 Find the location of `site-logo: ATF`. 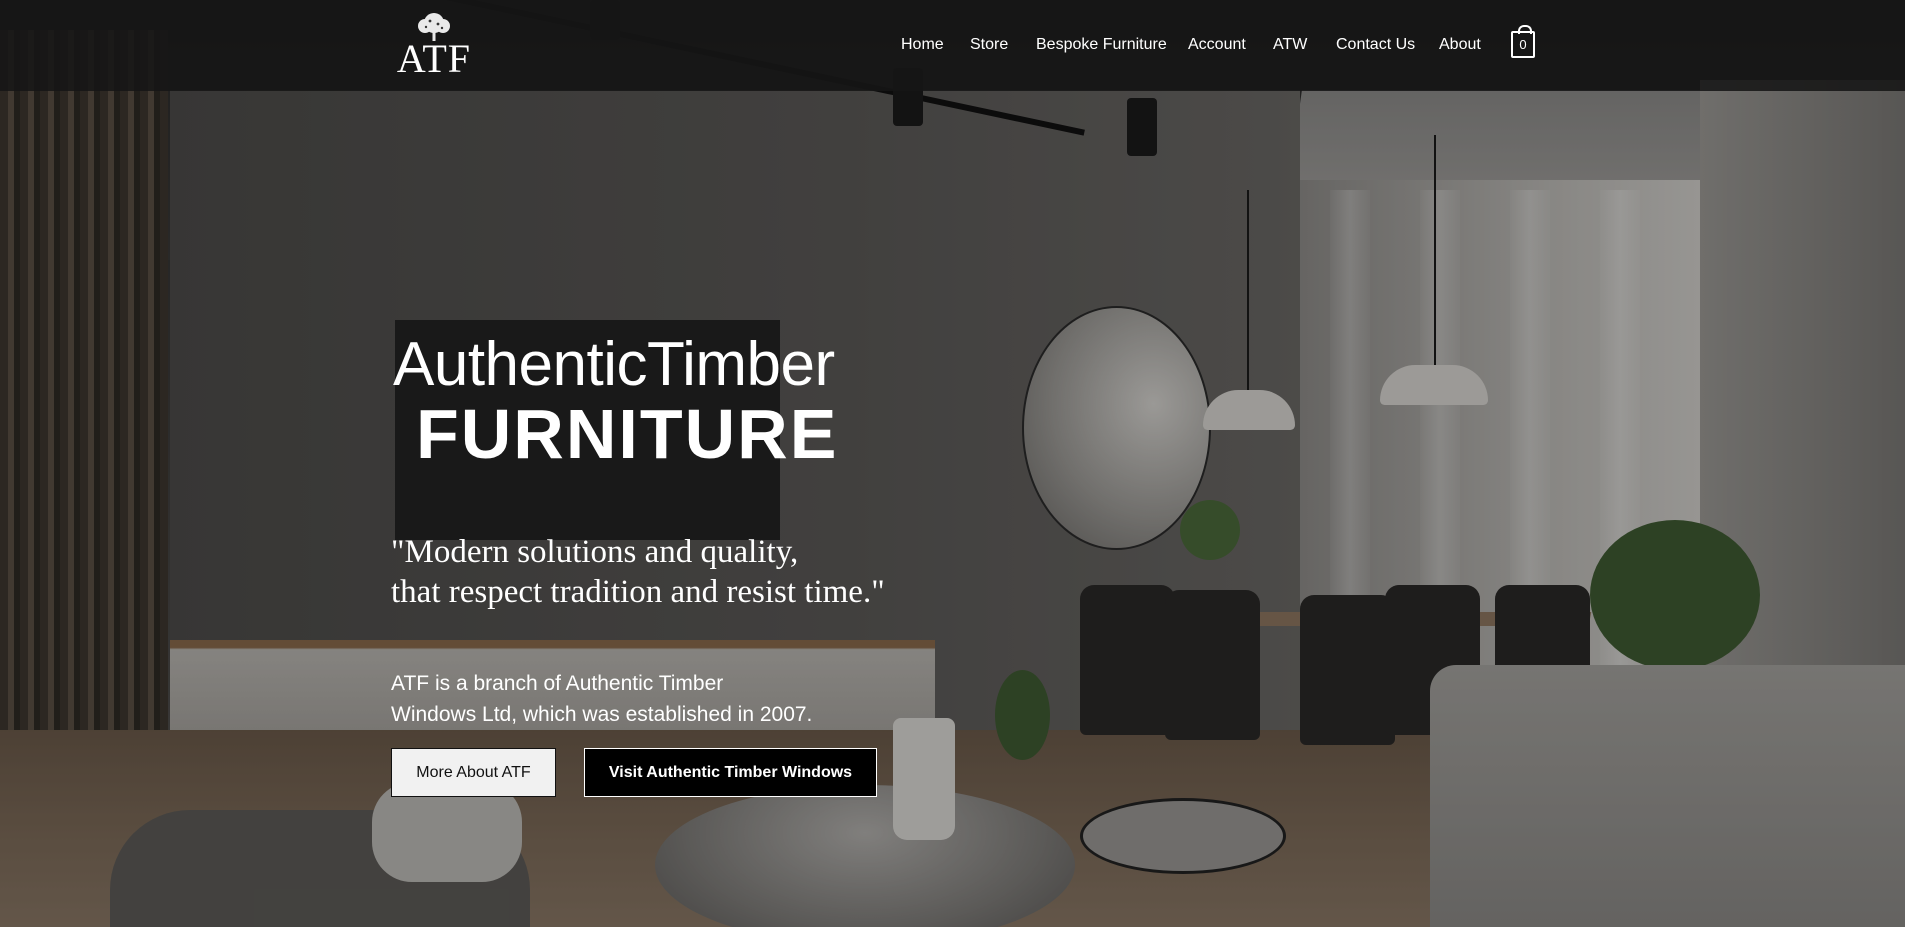

site-logo: ATF is located at coordinates (434, 46).